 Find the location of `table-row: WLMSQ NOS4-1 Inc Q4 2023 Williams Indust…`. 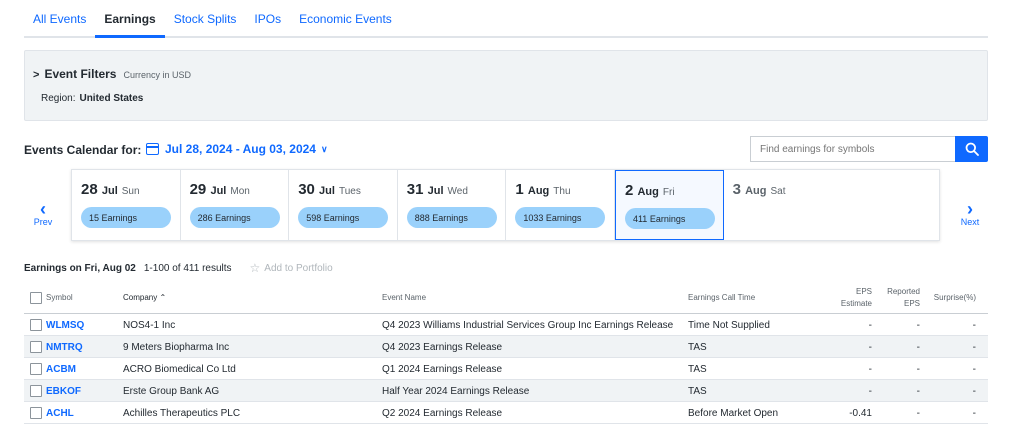

table-row: WLMSQ NOS4-1 Inc Q4 2023 Williams Indust… is located at coordinates (506, 325).